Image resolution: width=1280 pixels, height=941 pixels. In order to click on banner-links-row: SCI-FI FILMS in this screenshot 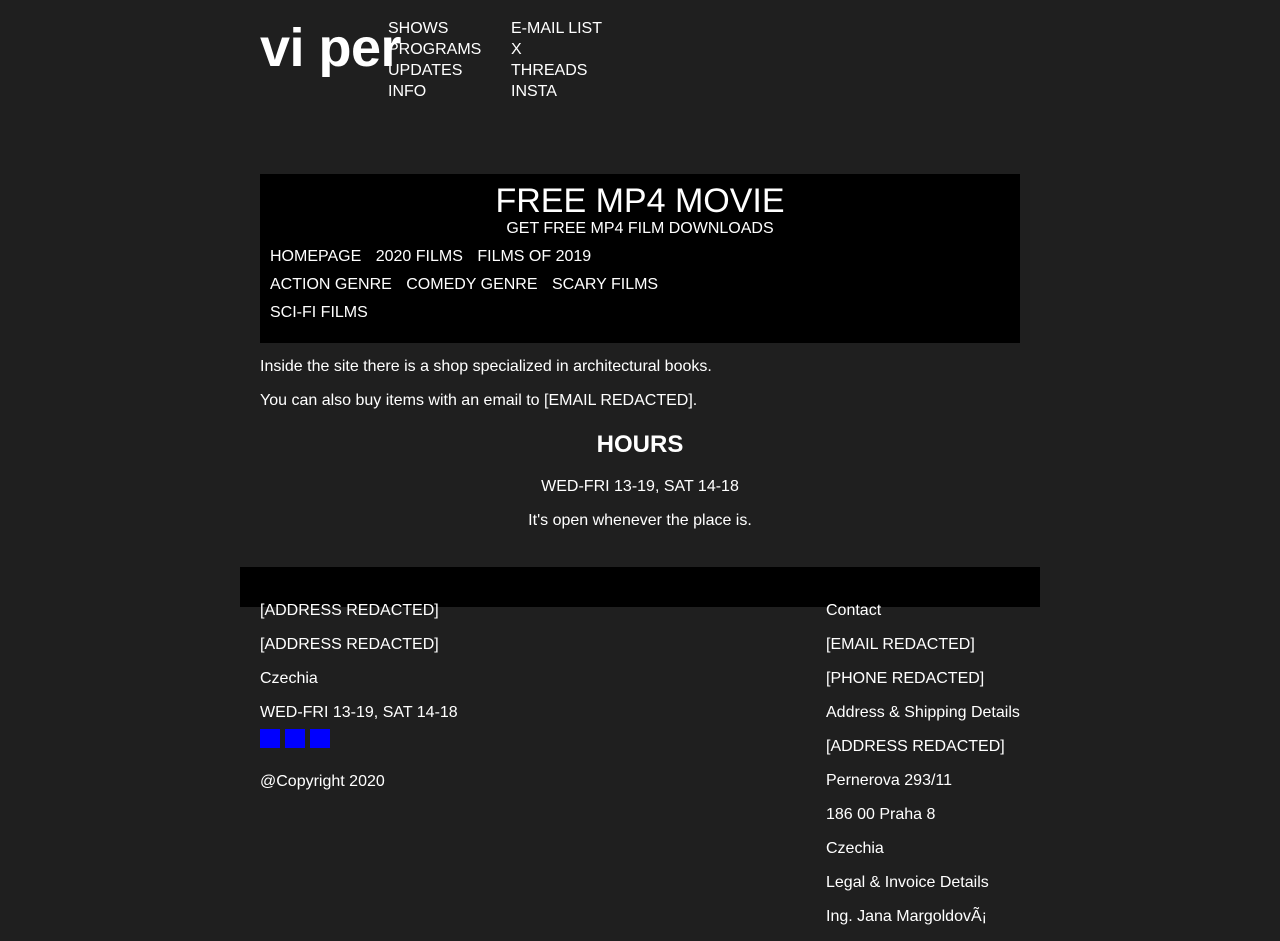, I will do `click(469, 316)`.